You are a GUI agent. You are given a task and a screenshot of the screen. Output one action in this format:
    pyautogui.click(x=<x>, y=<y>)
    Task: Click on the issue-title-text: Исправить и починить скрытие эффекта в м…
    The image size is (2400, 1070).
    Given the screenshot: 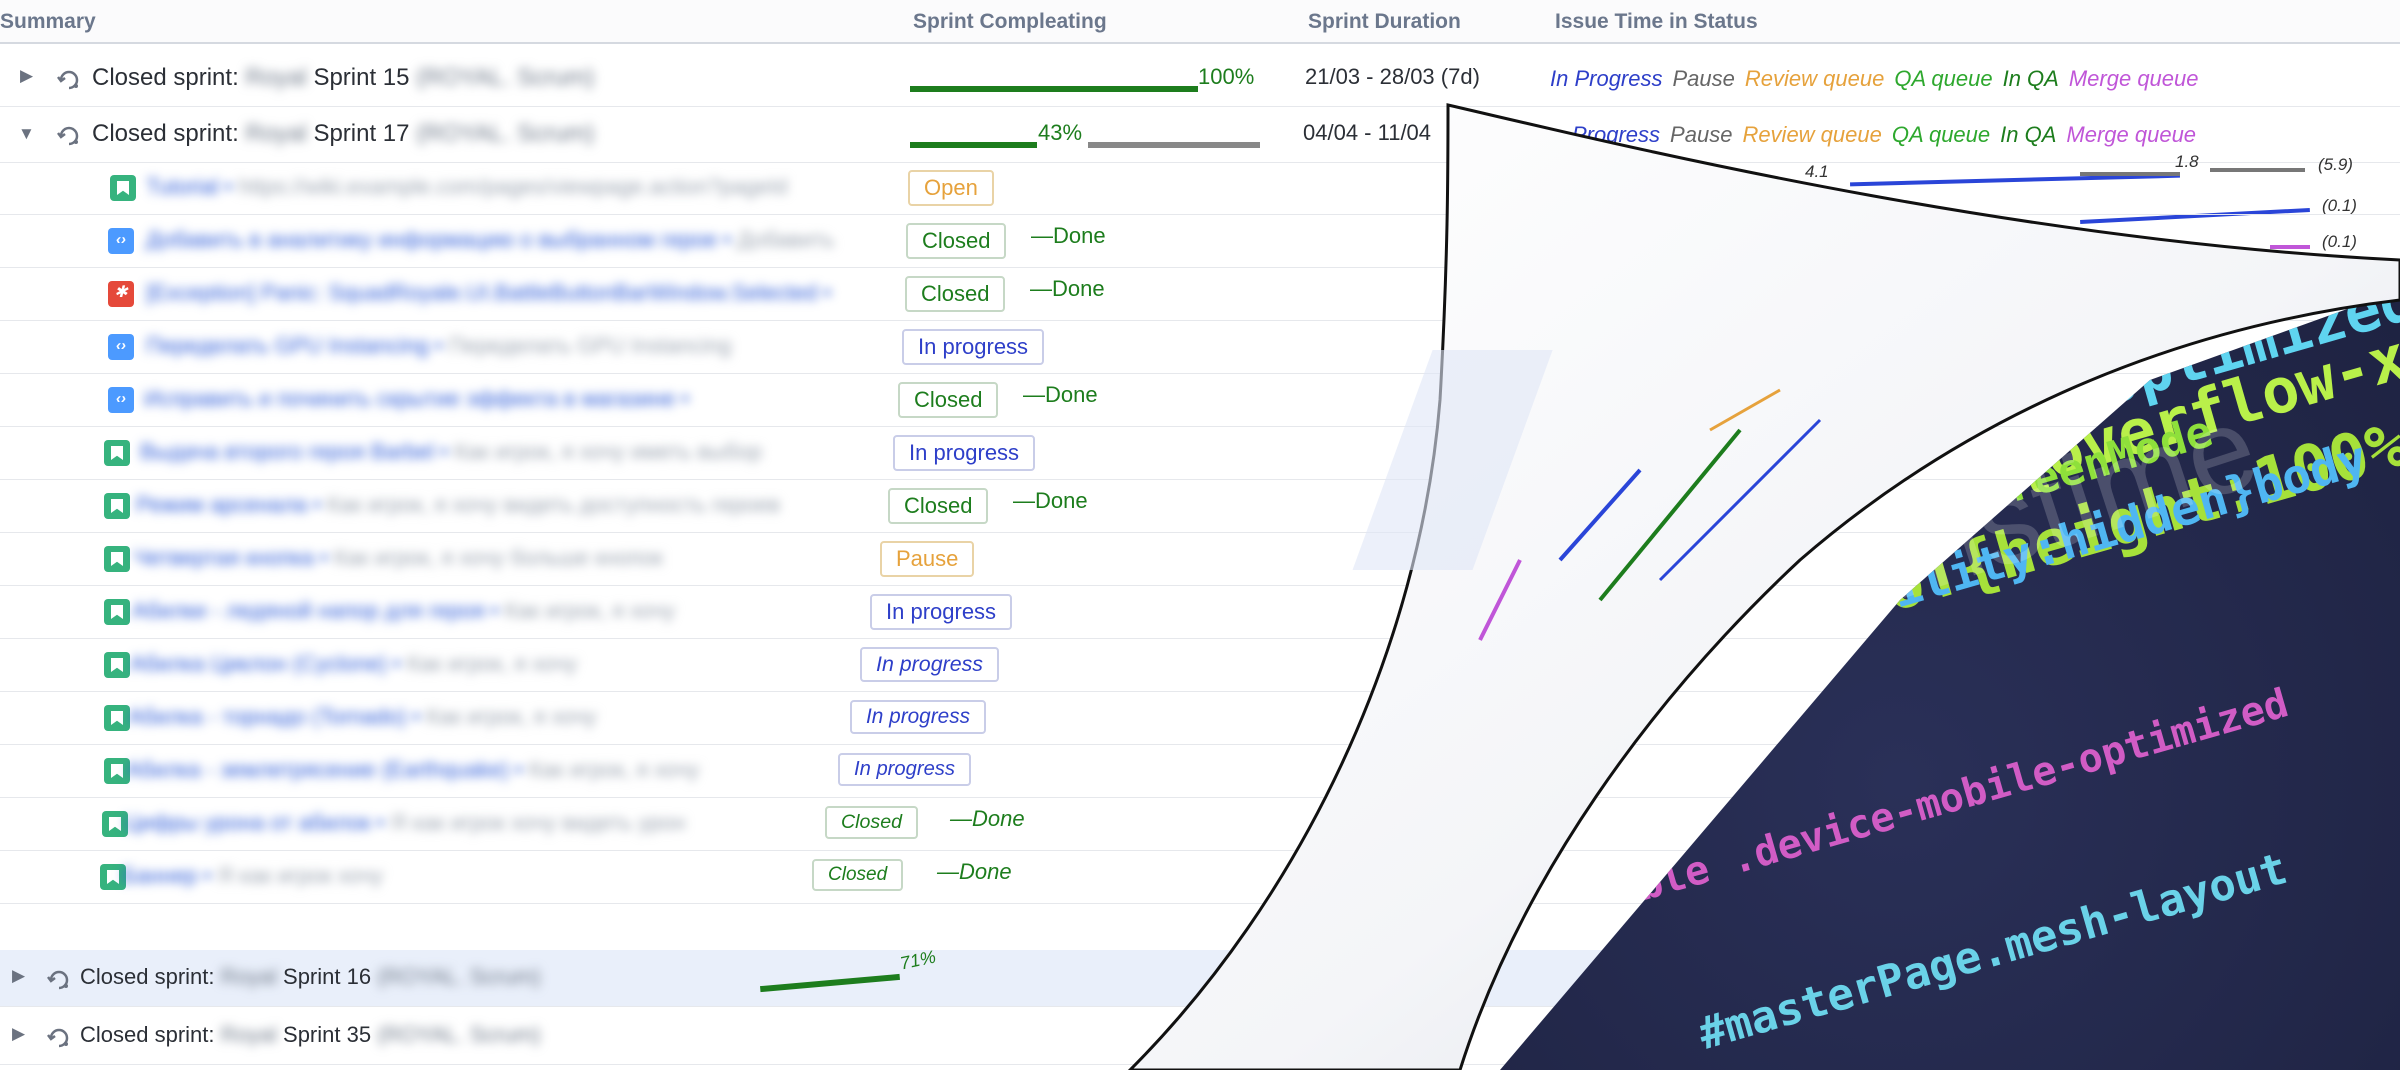 What is the action you would take?
    pyautogui.click(x=410, y=398)
    